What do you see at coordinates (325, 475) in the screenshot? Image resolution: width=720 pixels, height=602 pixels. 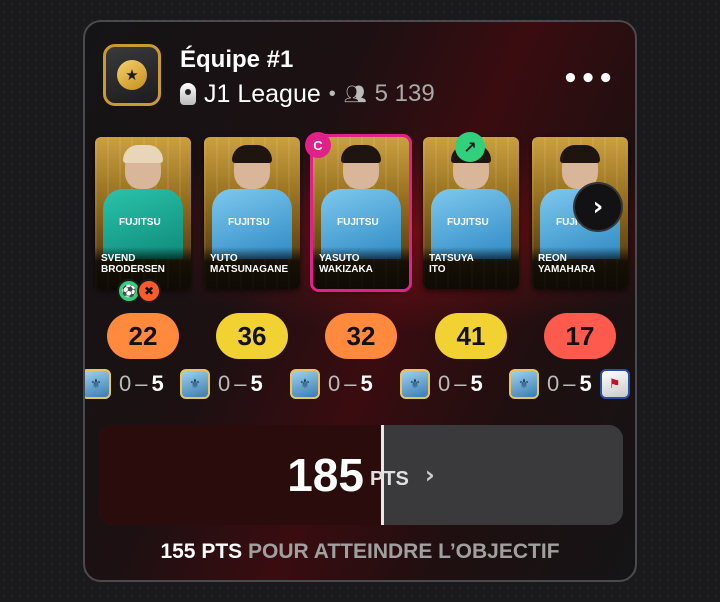 I see `total-points: 185` at bounding box center [325, 475].